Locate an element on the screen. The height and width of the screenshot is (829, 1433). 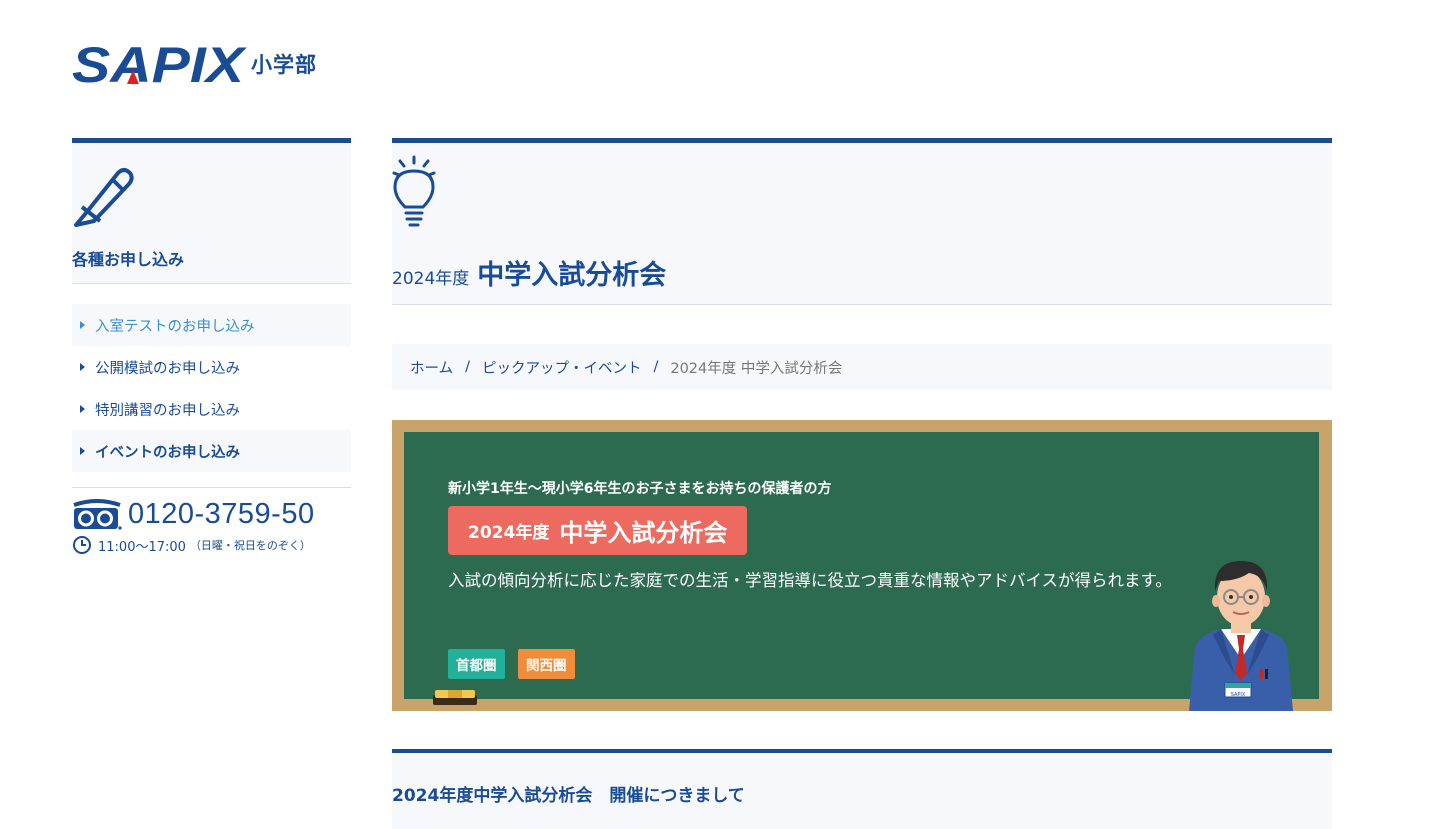
sidebar-item-label: 入室テストのお申し込み is located at coordinates (175, 326).